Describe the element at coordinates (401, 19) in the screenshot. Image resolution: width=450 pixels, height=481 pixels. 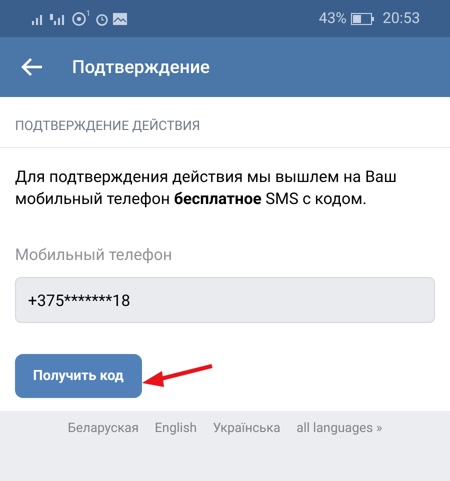
I see `clock: 20:53` at that location.